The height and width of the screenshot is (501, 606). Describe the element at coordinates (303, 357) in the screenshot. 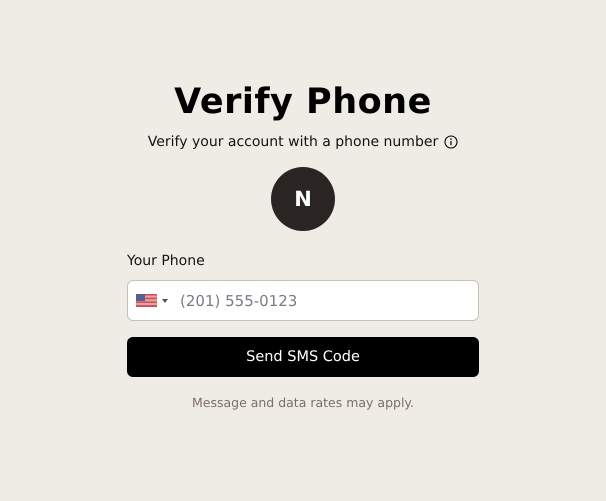

I see `send-code-button: Send SMS Code` at that location.